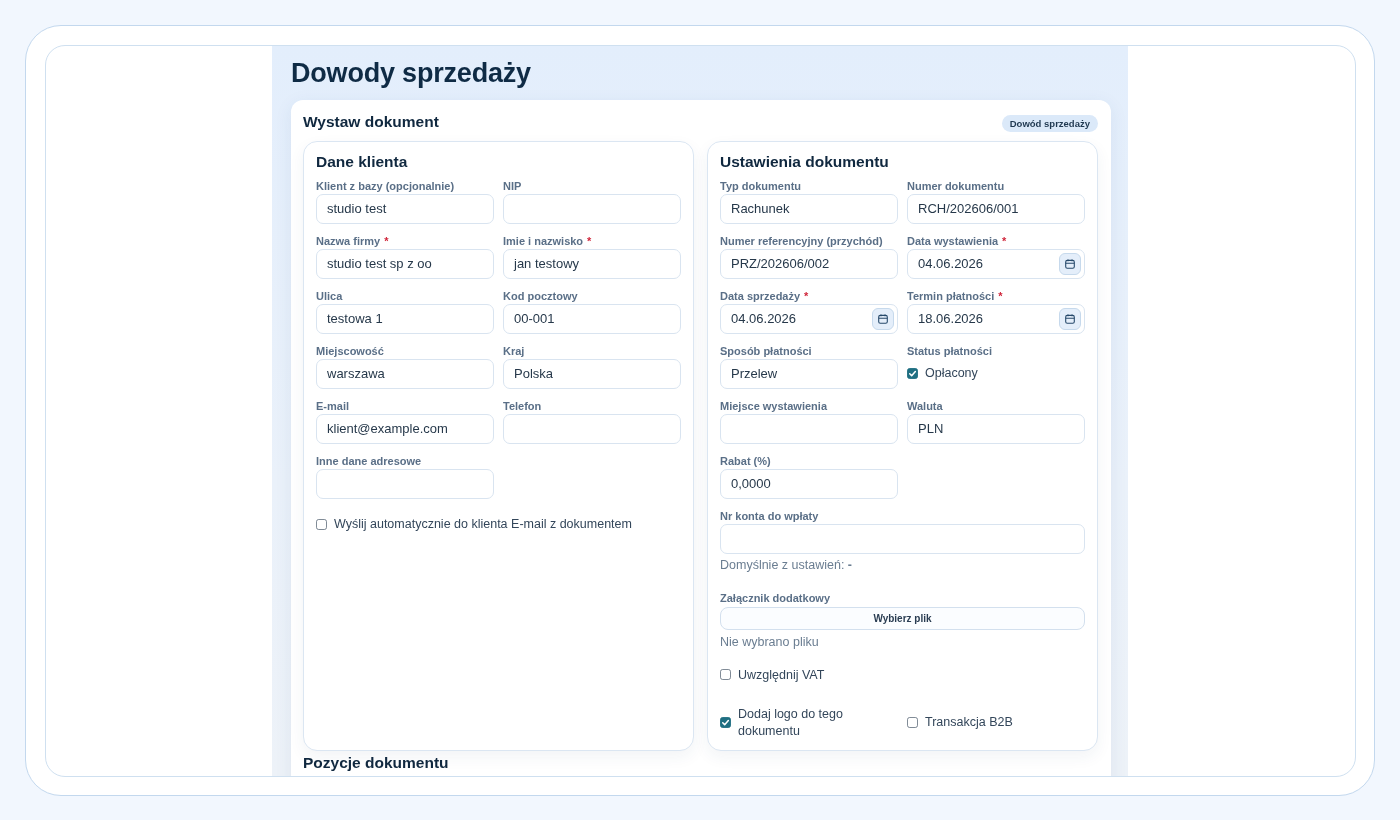 This screenshot has height=820, width=1400. I want to click on page-title: Dowody sprzedaży, so click(411, 73).